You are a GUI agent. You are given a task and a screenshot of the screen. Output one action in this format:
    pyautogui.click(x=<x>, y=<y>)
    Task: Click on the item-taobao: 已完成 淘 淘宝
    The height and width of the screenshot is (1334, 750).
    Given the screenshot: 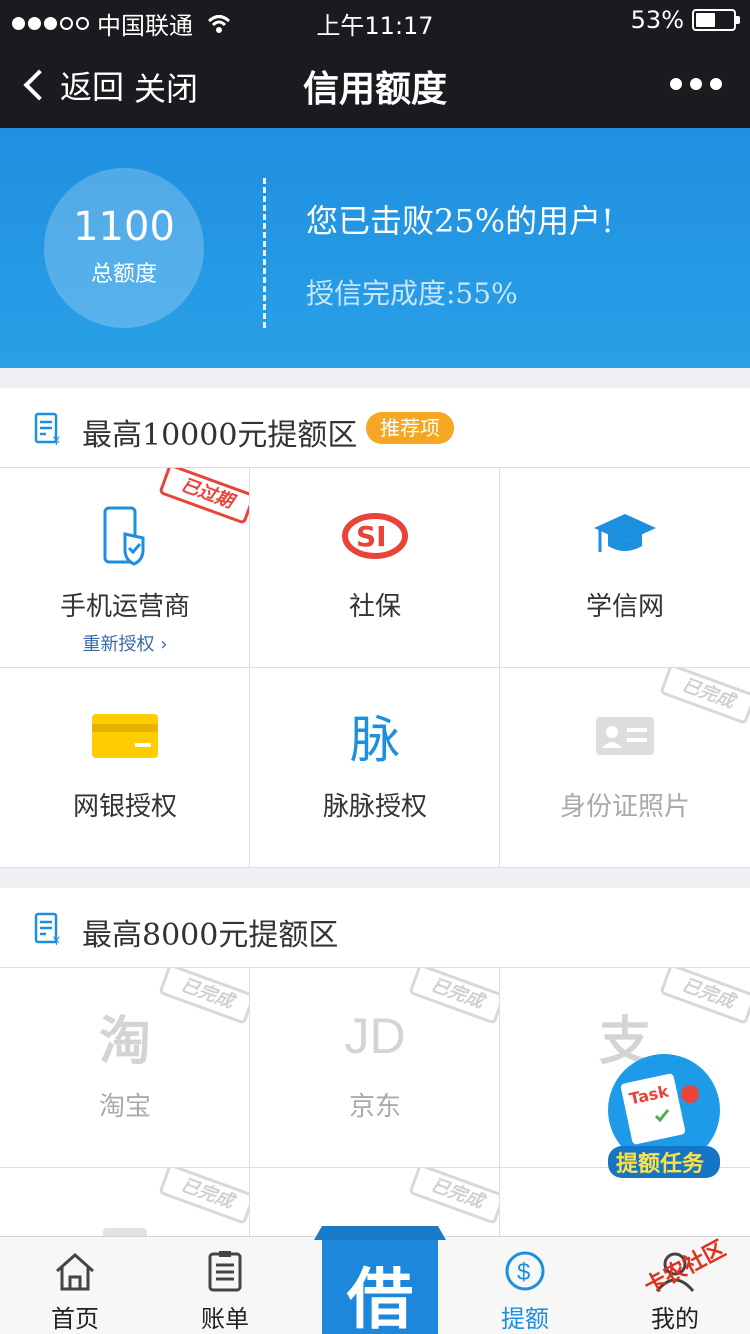 What is the action you would take?
    pyautogui.click(x=125, y=1068)
    